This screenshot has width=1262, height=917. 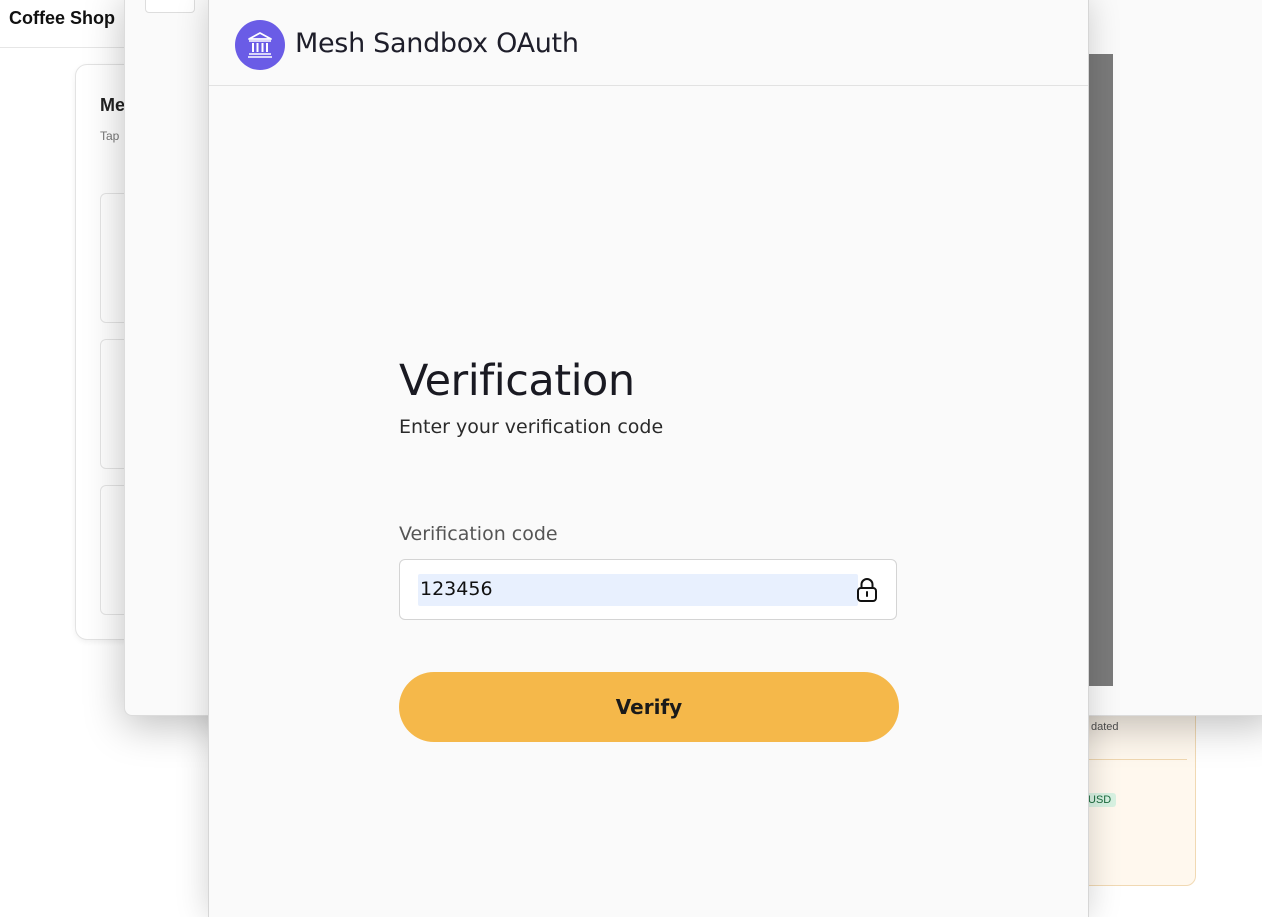 I want to click on modal-header: Mesh Sandbox OAuth, so click(x=648, y=43).